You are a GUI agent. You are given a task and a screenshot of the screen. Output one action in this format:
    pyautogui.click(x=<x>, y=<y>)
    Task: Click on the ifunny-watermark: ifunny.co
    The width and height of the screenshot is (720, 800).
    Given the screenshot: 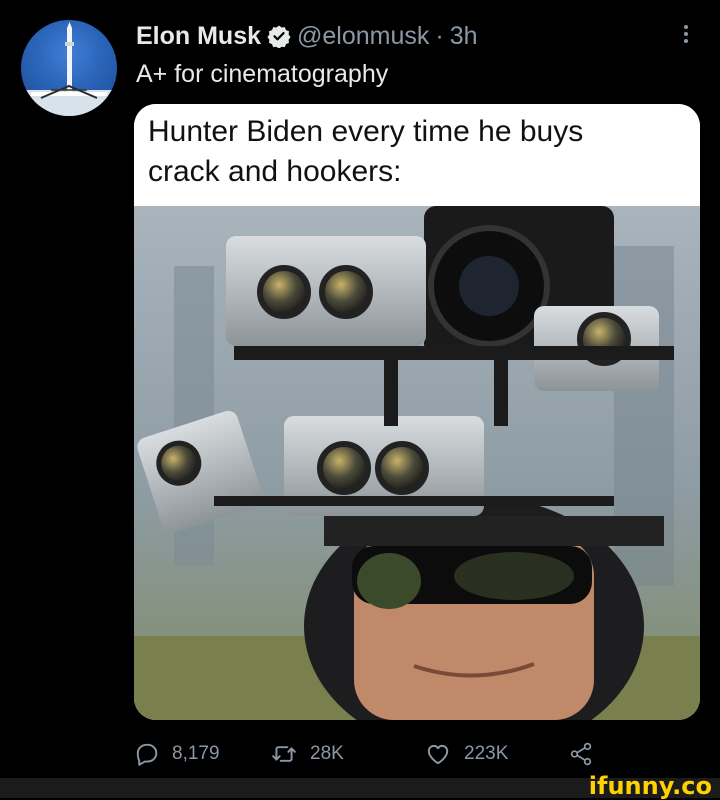 What is the action you would take?
    pyautogui.click(x=650, y=786)
    